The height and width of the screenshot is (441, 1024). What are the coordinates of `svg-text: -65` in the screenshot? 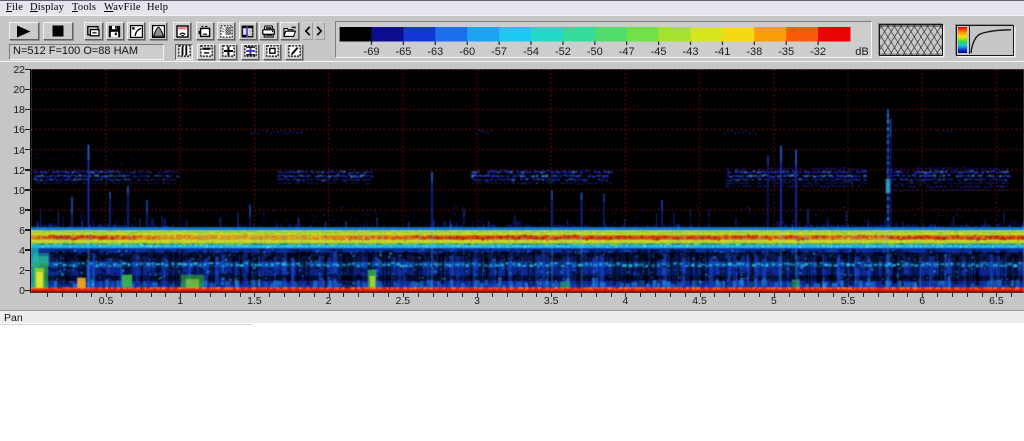 It's located at (403, 52).